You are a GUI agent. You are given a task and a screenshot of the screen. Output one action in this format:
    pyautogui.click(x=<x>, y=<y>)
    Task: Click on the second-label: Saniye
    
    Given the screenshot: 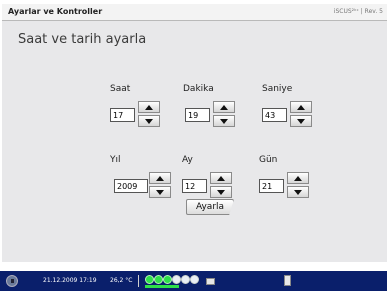 What is the action you would take?
    pyautogui.click(x=277, y=89)
    